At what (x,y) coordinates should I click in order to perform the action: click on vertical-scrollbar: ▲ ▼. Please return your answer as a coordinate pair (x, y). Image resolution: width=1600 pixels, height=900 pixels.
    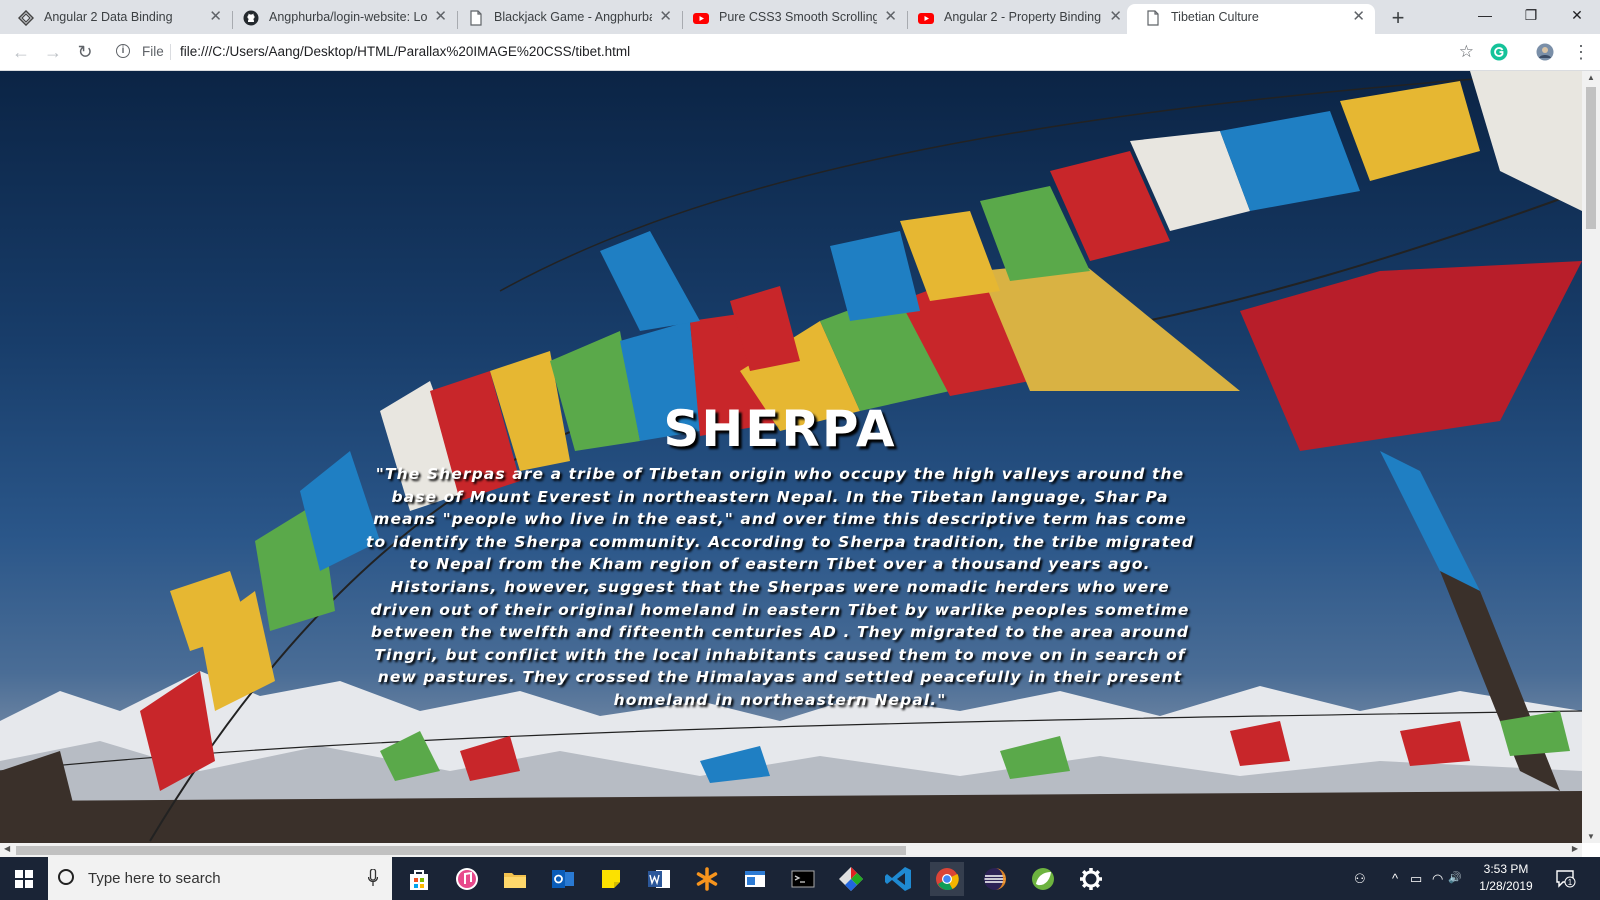
    Looking at the image, I should click on (1591, 457).